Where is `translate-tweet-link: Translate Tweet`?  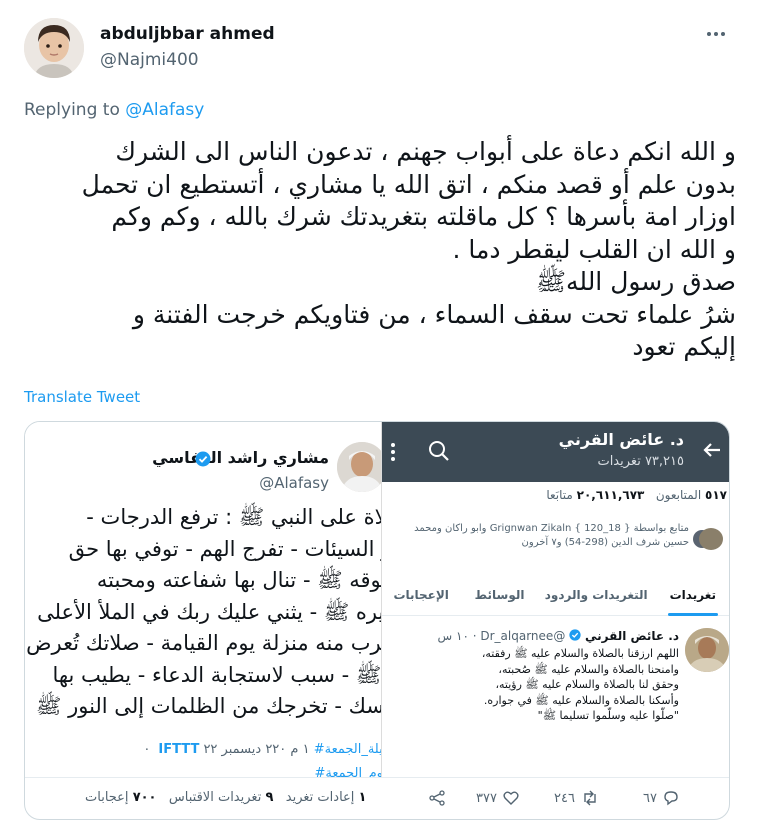
translate-tweet-link: Translate Tweet is located at coordinates (82, 397).